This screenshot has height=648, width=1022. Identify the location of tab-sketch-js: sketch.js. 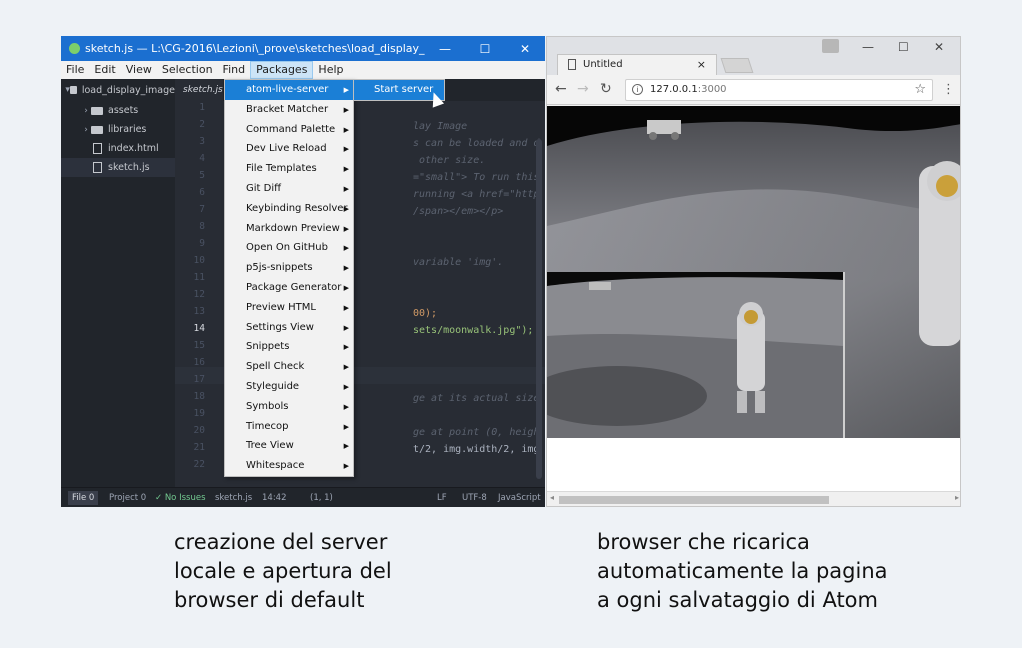
(199, 90).